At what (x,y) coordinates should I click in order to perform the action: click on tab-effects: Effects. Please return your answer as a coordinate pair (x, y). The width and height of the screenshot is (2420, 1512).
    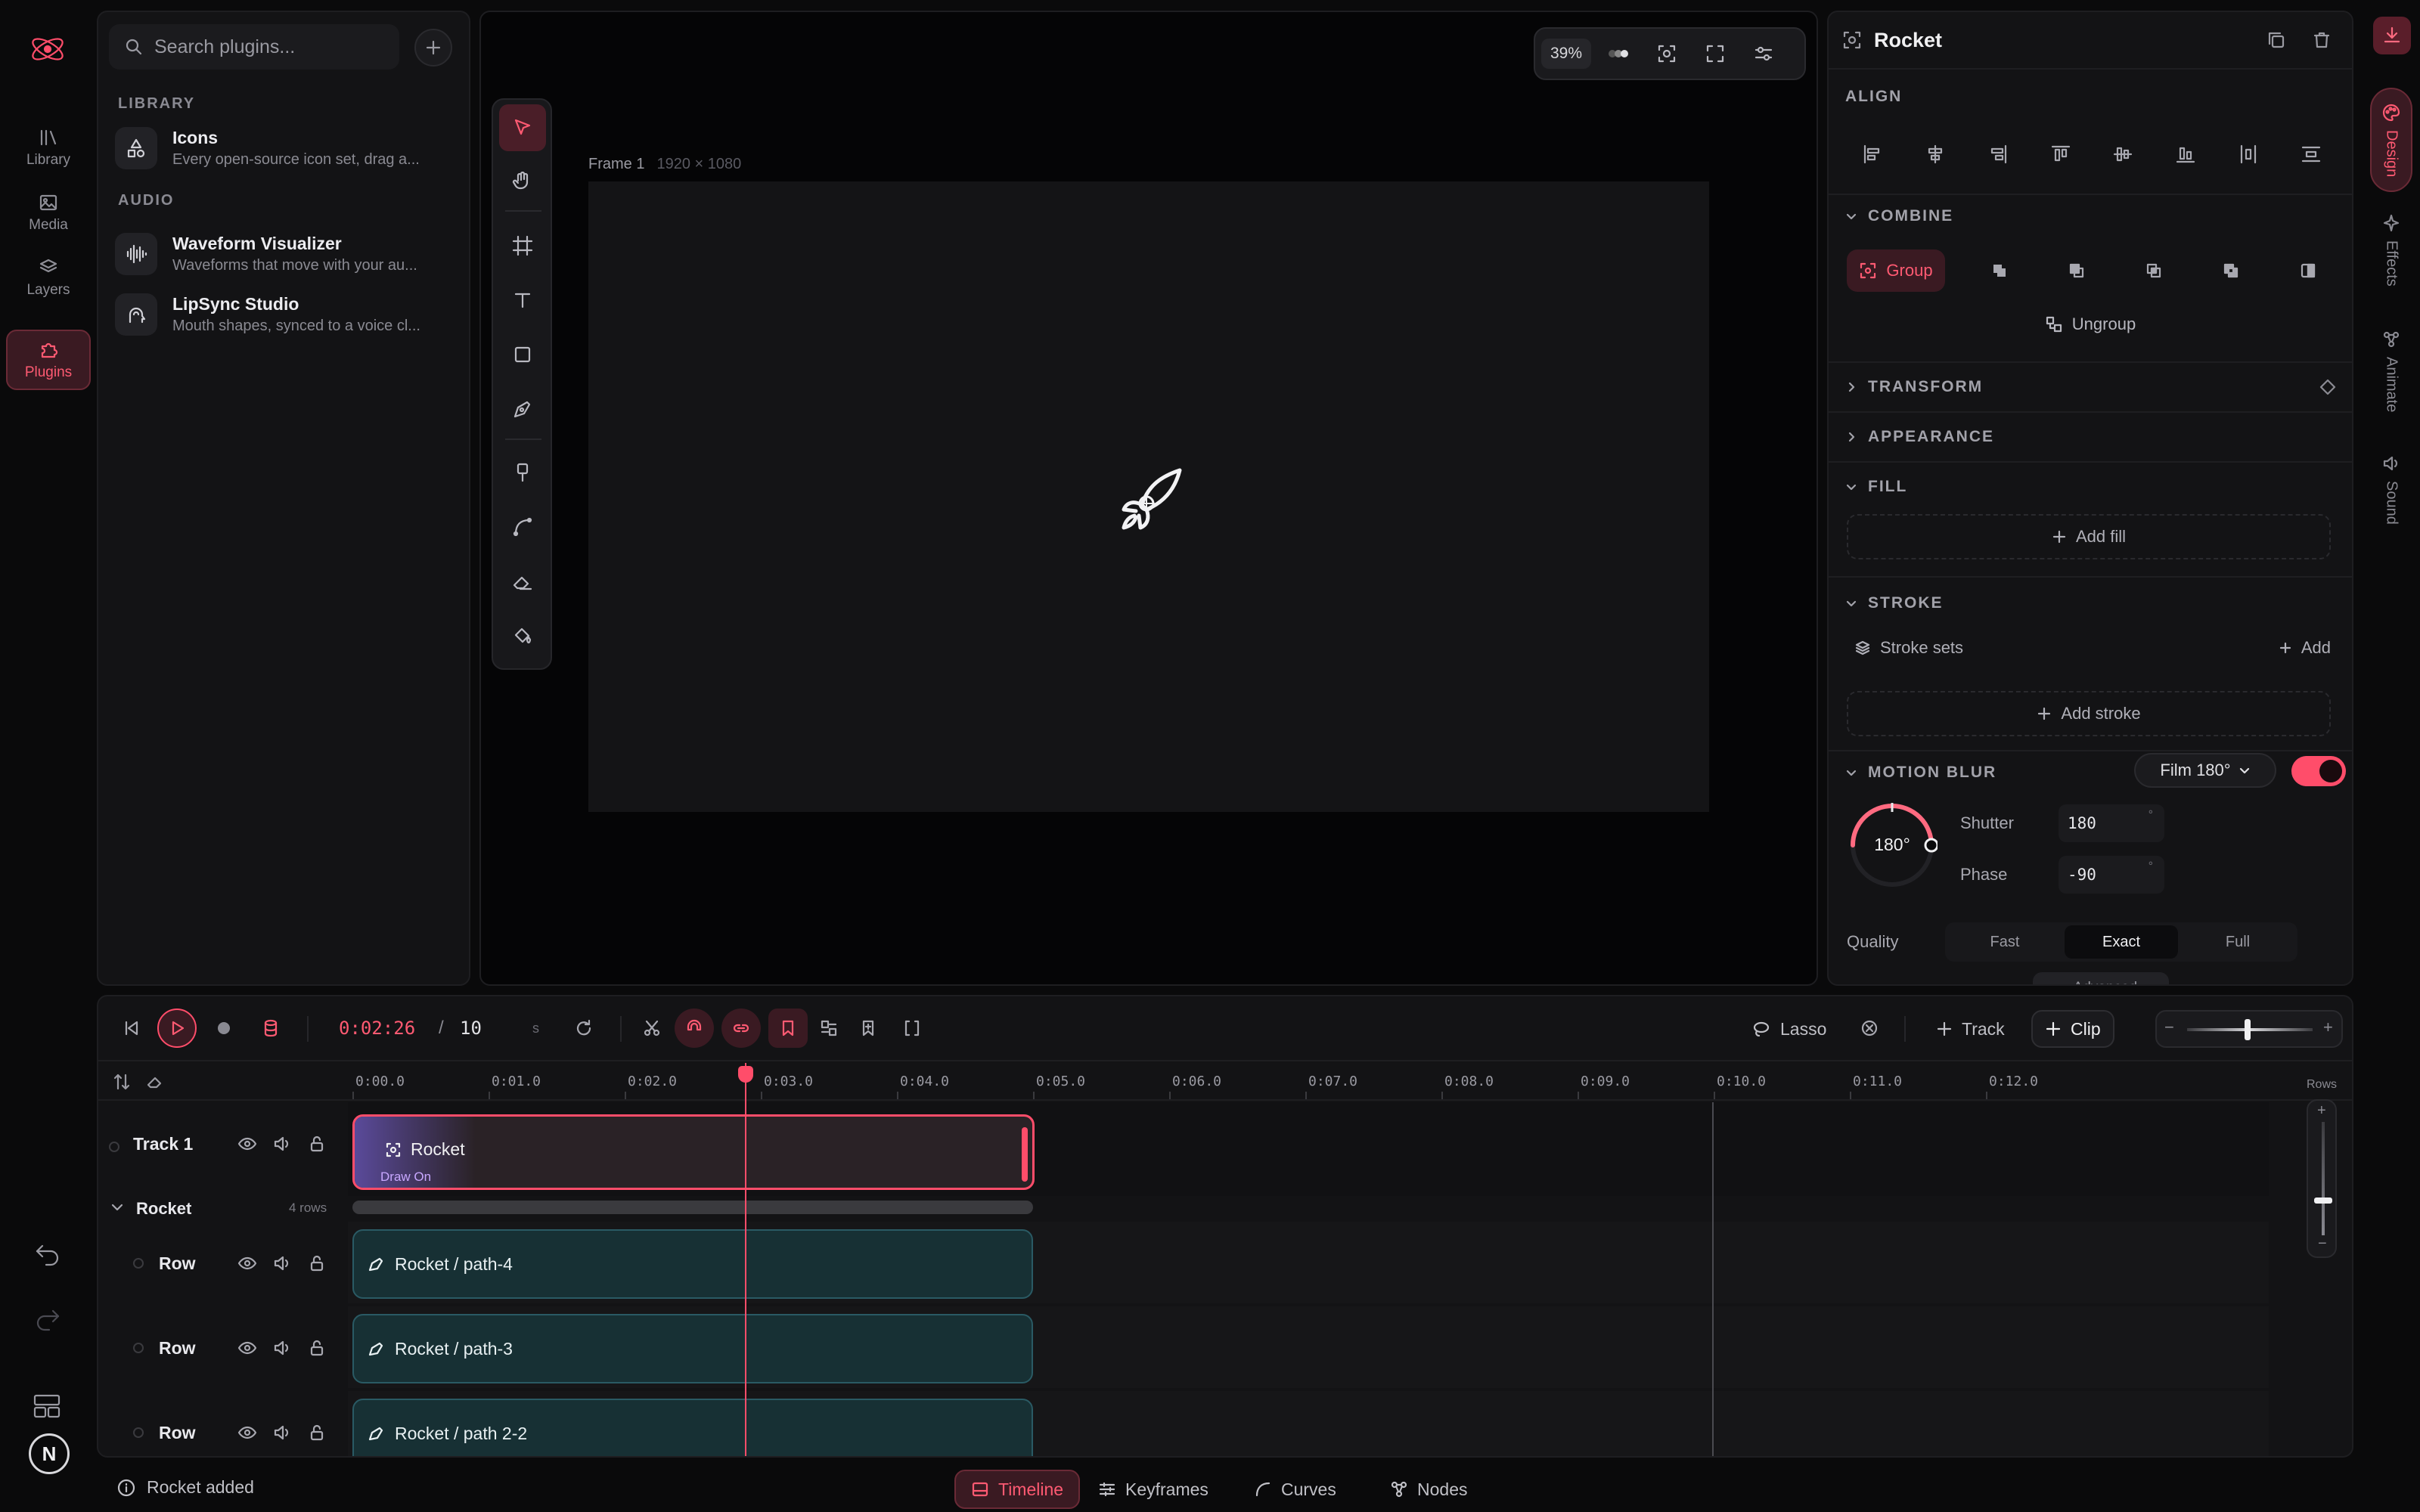
    Looking at the image, I should click on (2391, 250).